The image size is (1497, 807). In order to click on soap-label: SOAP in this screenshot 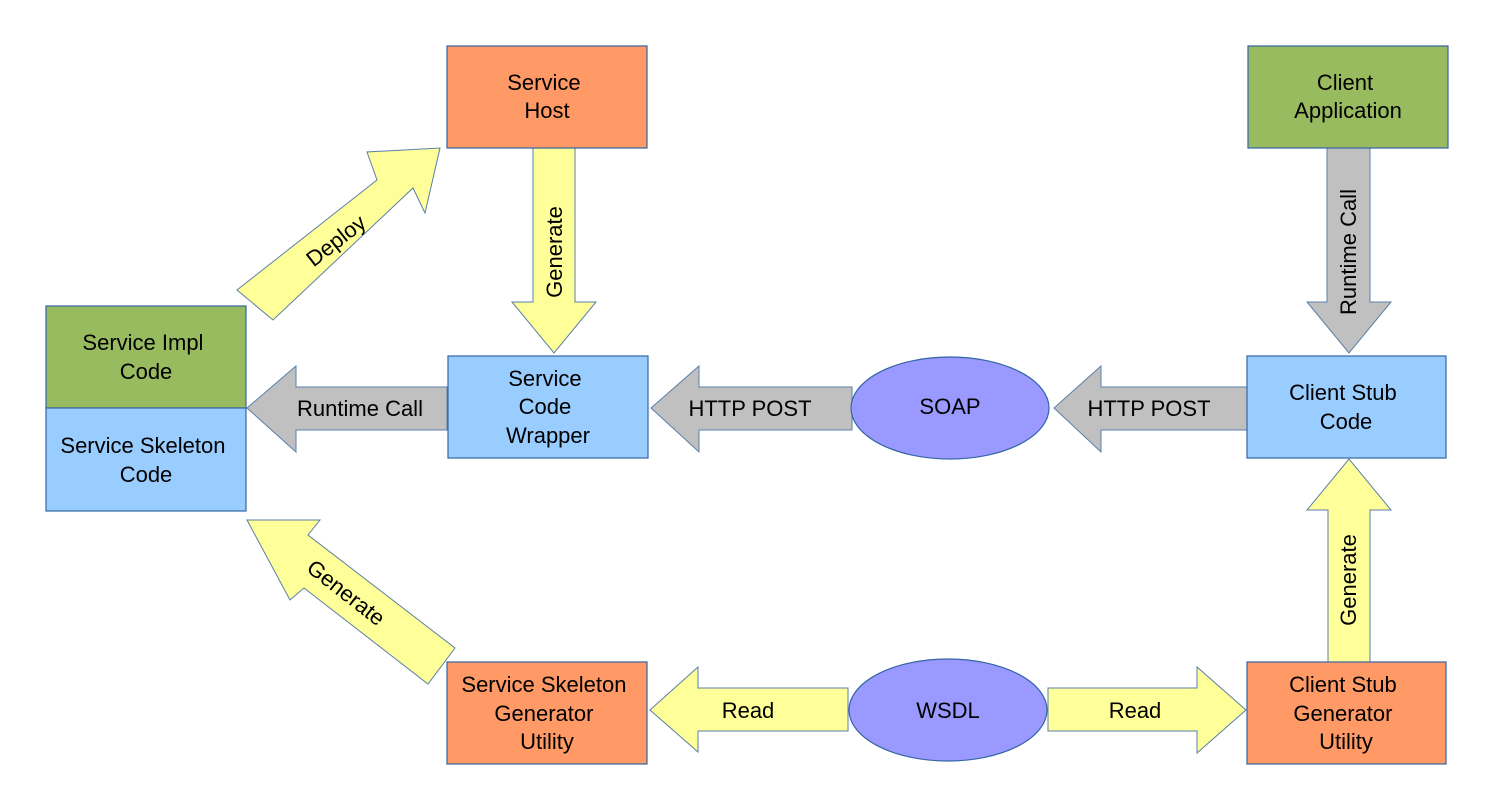, I will do `click(949, 406)`.